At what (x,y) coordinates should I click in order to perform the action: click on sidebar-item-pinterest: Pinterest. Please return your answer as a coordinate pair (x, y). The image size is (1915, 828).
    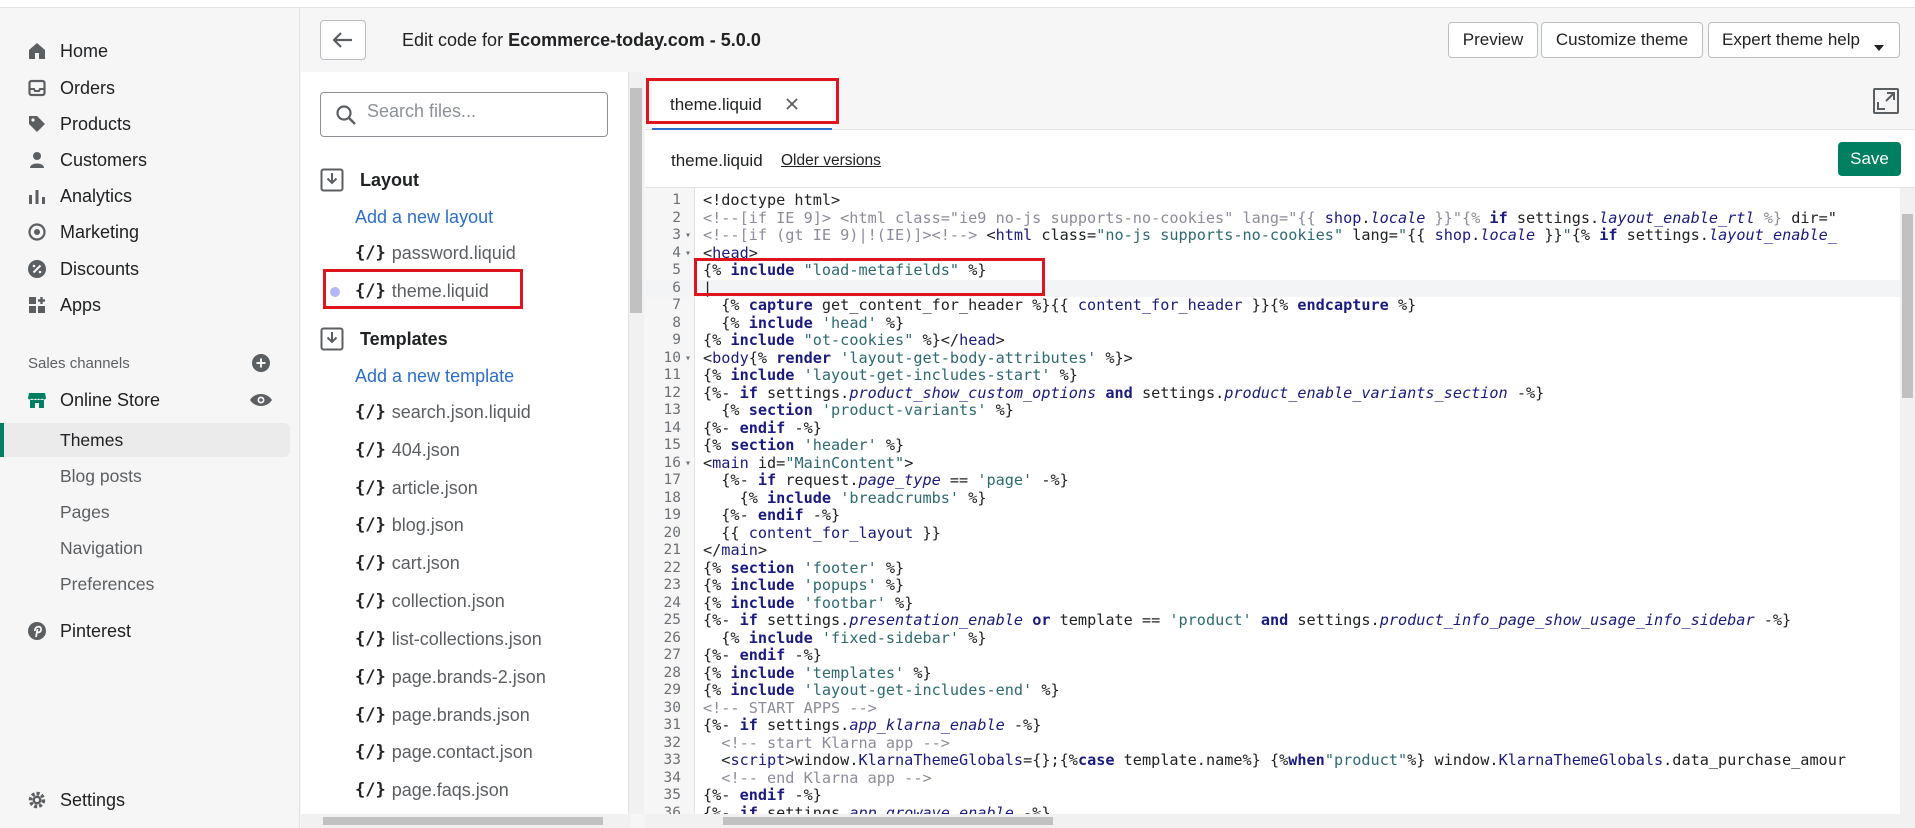
    Looking at the image, I should click on (150, 631).